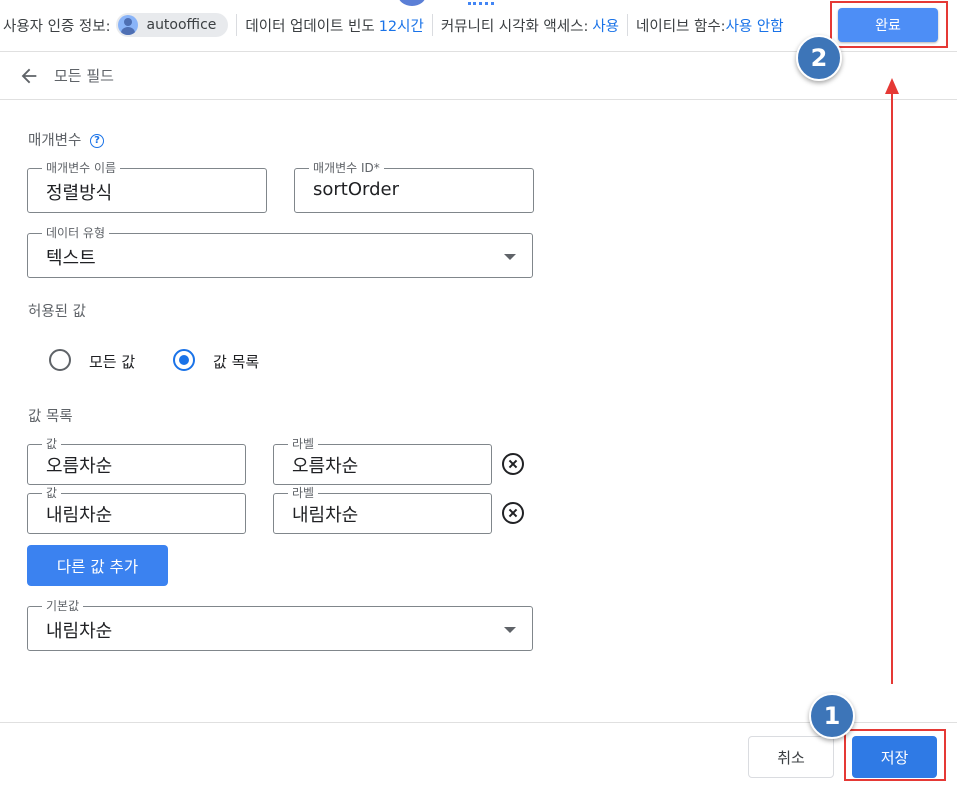  I want to click on parameter-id-value: sortOrder, so click(356, 189).